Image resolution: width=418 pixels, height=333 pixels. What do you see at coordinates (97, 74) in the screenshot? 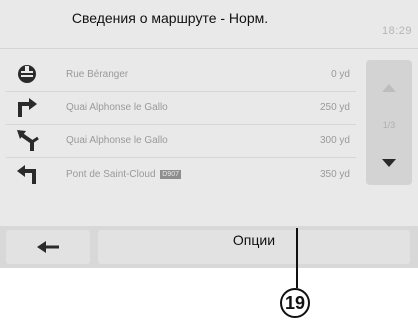
I see `route-step-street: Rue Béranger` at bounding box center [97, 74].